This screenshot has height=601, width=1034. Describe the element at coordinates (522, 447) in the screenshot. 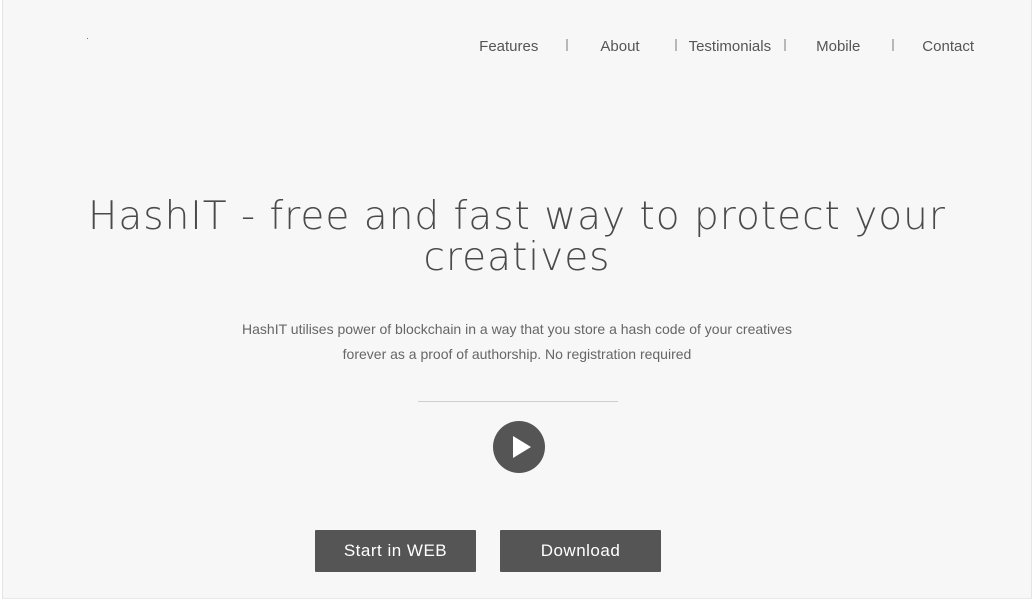

I see `play-icon` at that location.